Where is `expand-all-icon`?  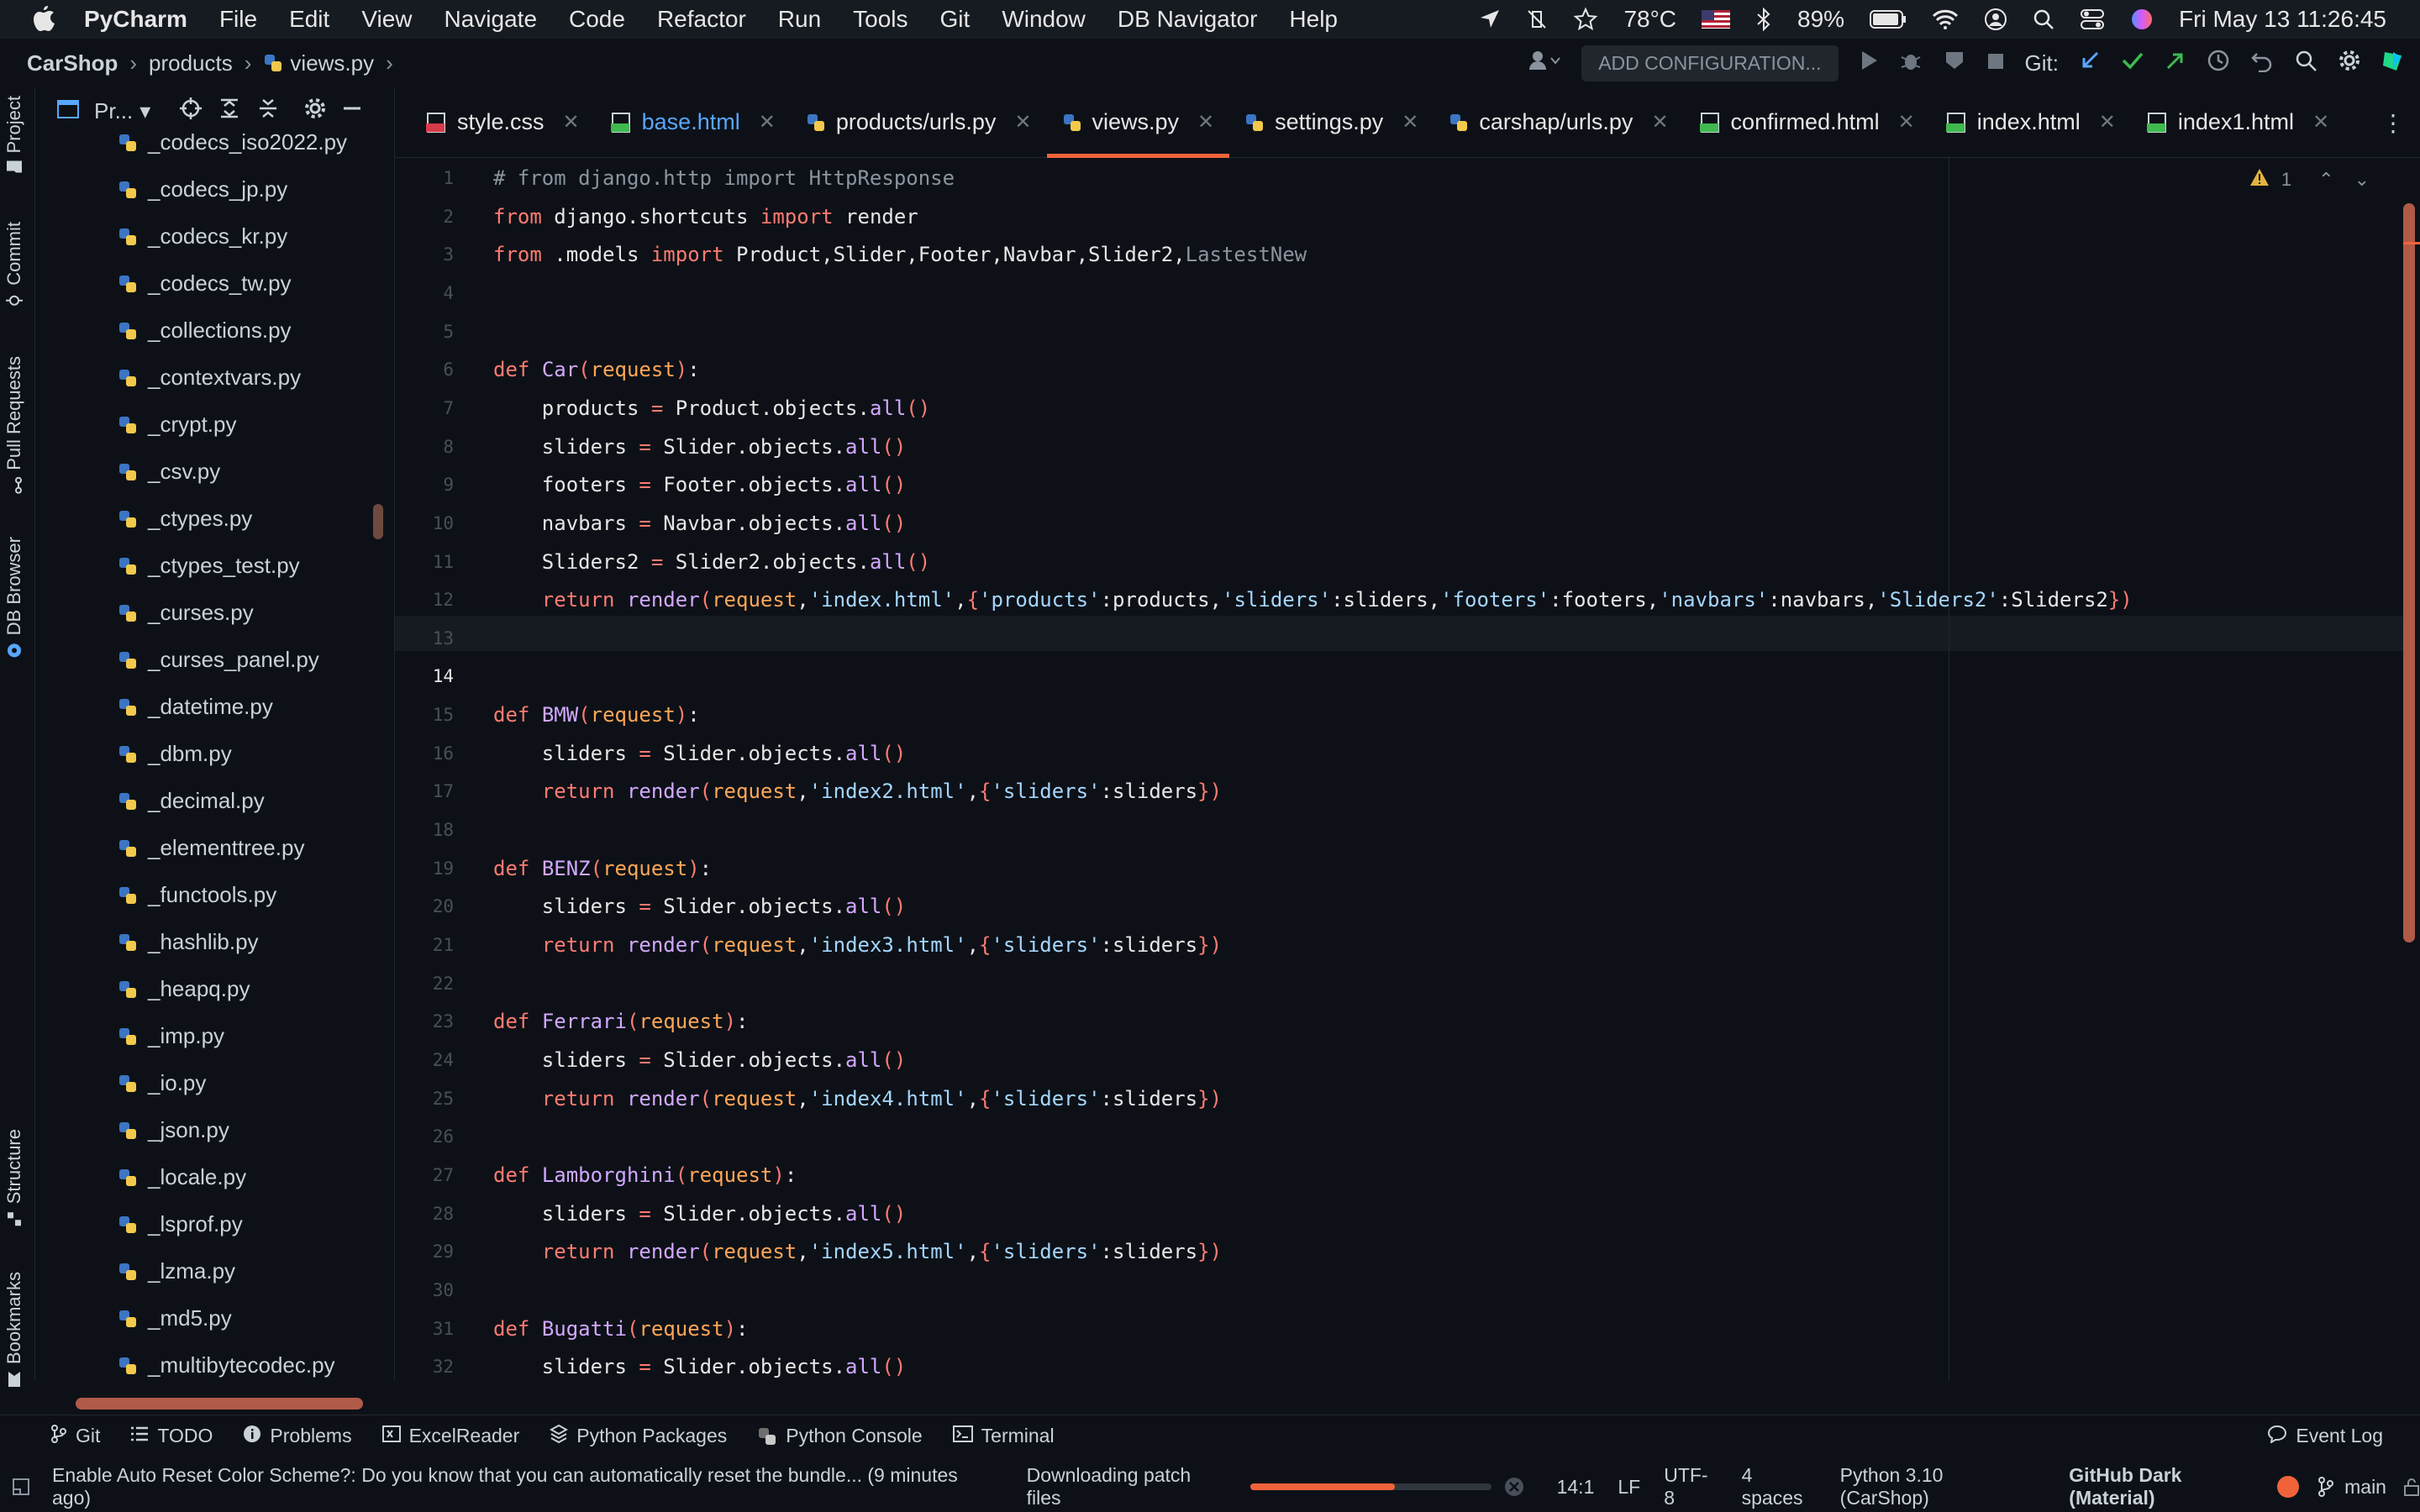 expand-all-icon is located at coordinates (229, 111).